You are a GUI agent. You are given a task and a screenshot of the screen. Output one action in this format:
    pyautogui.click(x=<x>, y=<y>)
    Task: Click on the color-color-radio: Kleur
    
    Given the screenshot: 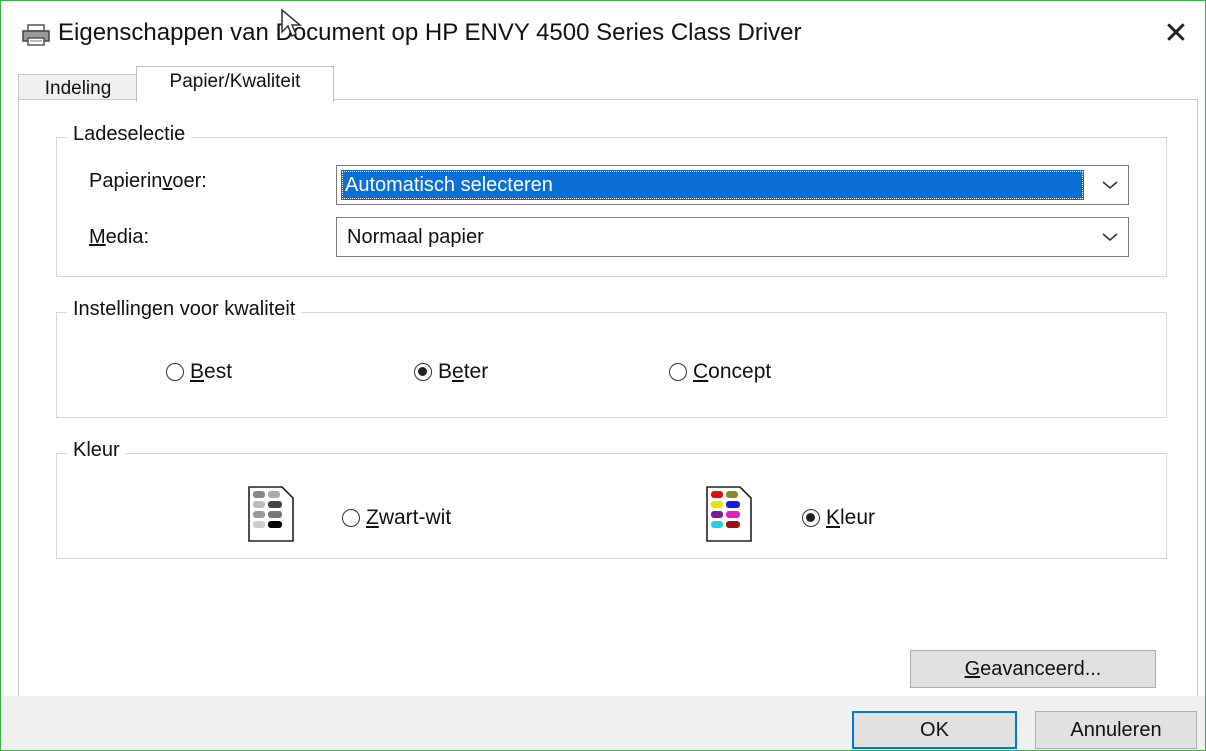 What is the action you would take?
    pyautogui.click(x=838, y=518)
    